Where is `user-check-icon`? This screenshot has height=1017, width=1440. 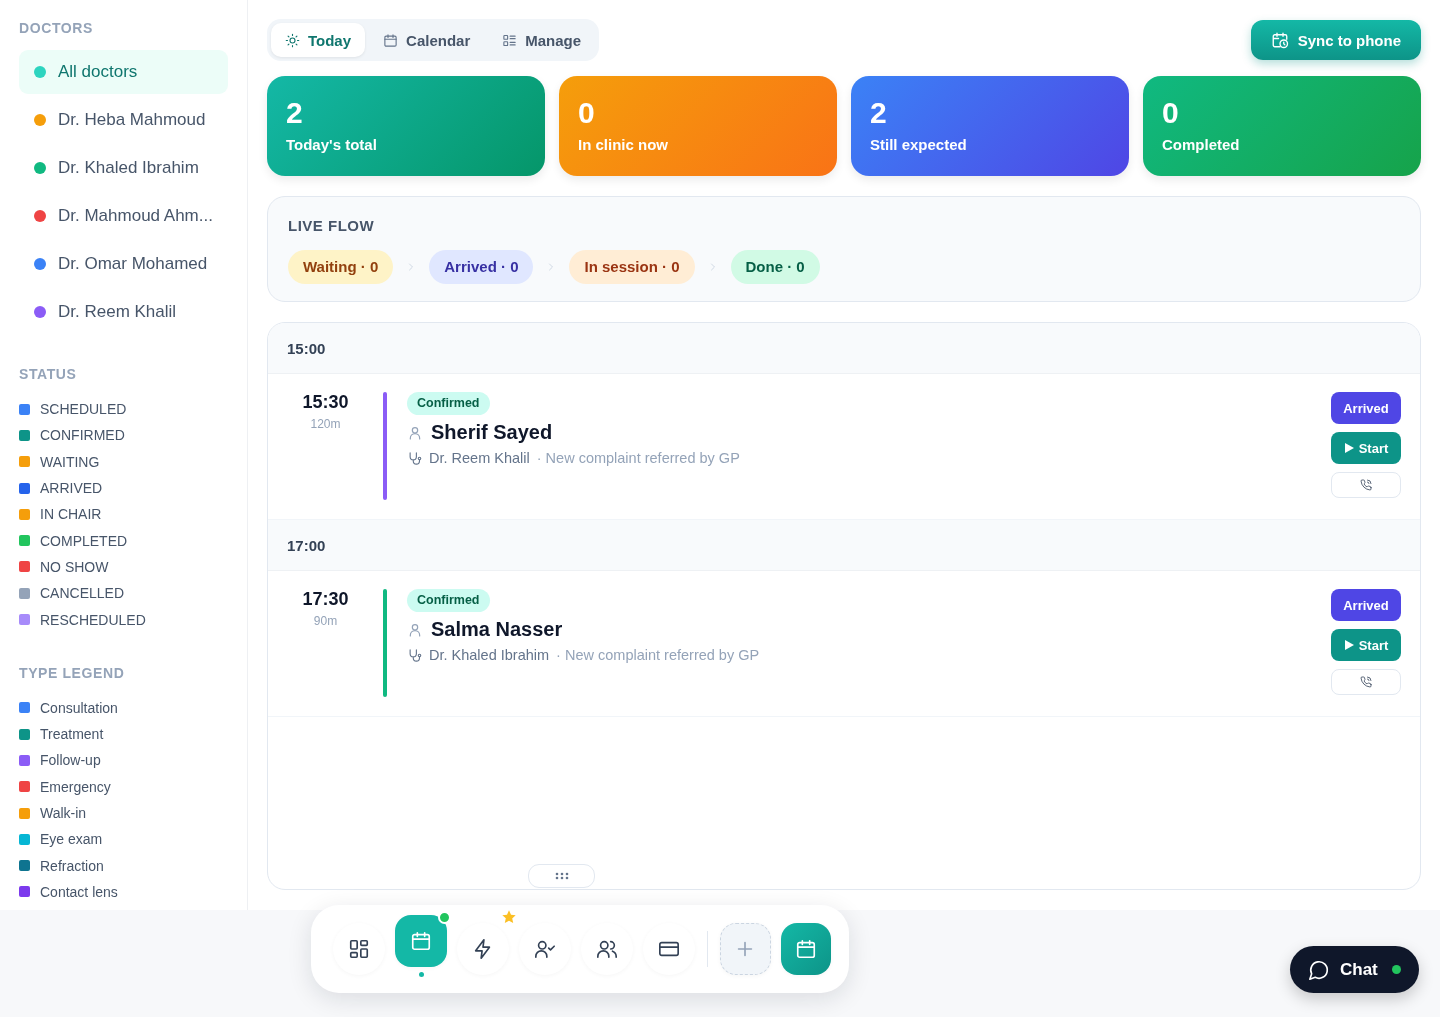
user-check-icon is located at coordinates (545, 949).